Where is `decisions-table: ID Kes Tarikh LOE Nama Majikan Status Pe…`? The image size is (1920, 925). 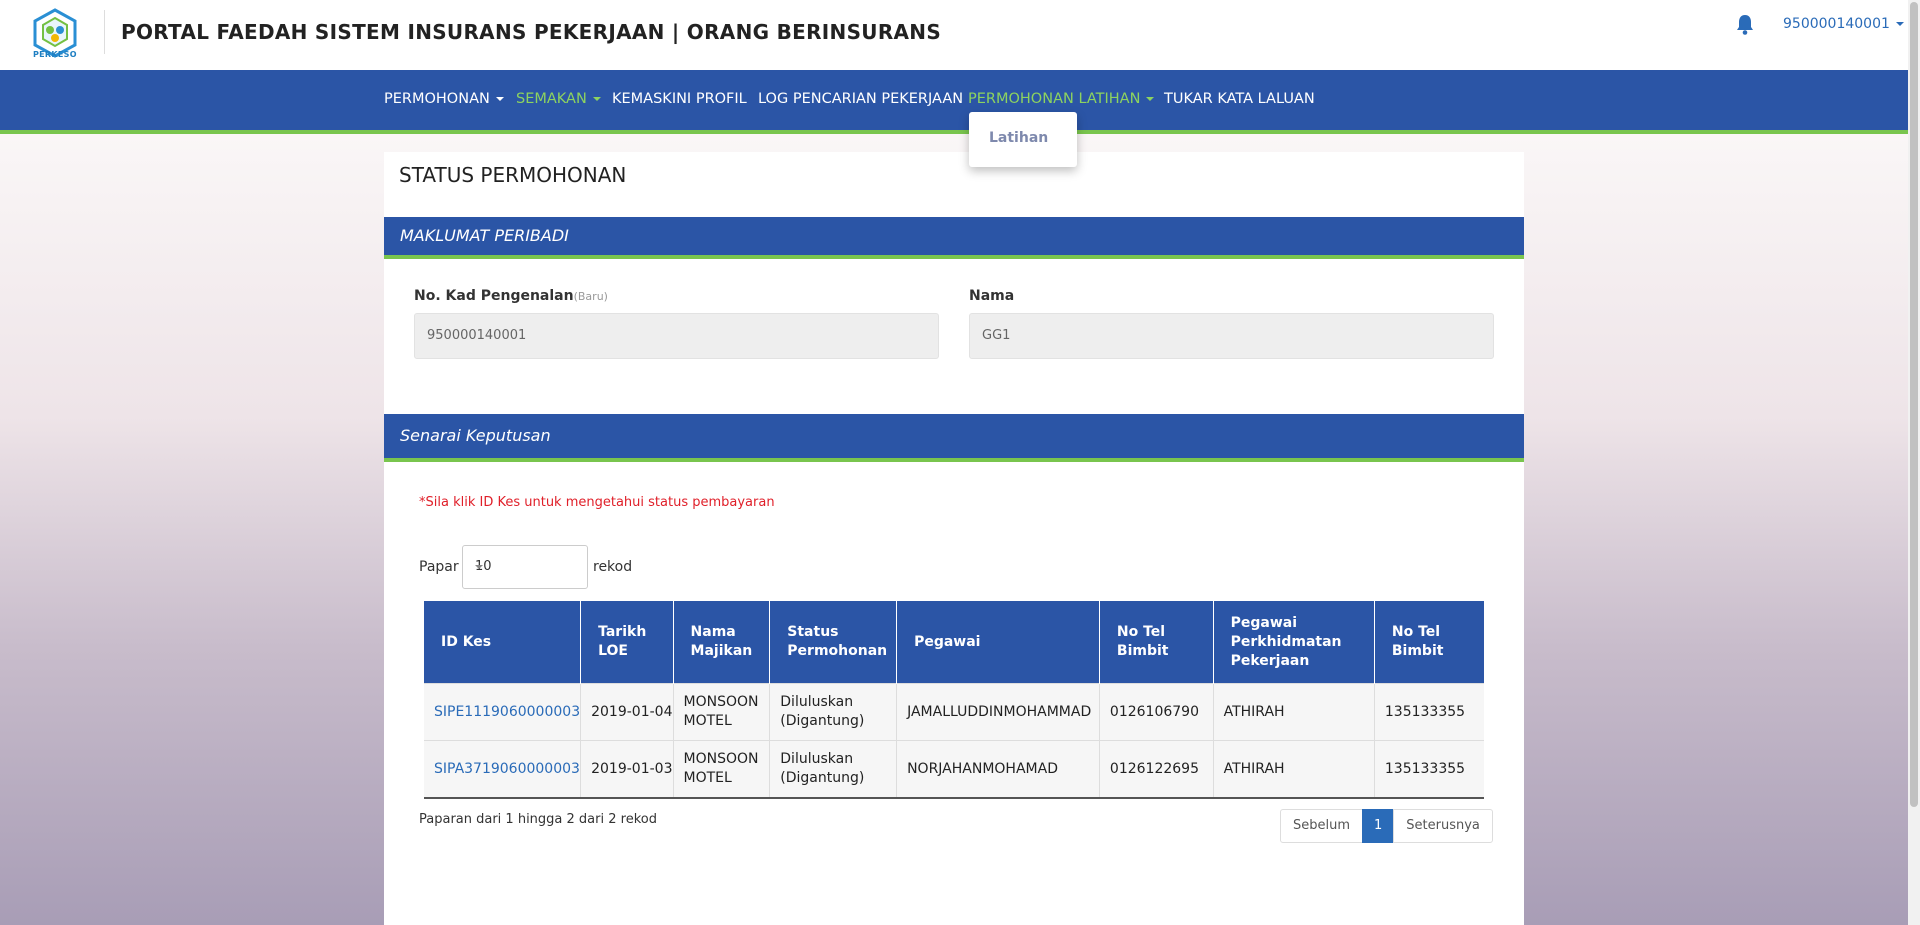
decisions-table: ID Kes Tarikh LOE Nama Majikan Status Pe… is located at coordinates (954, 700).